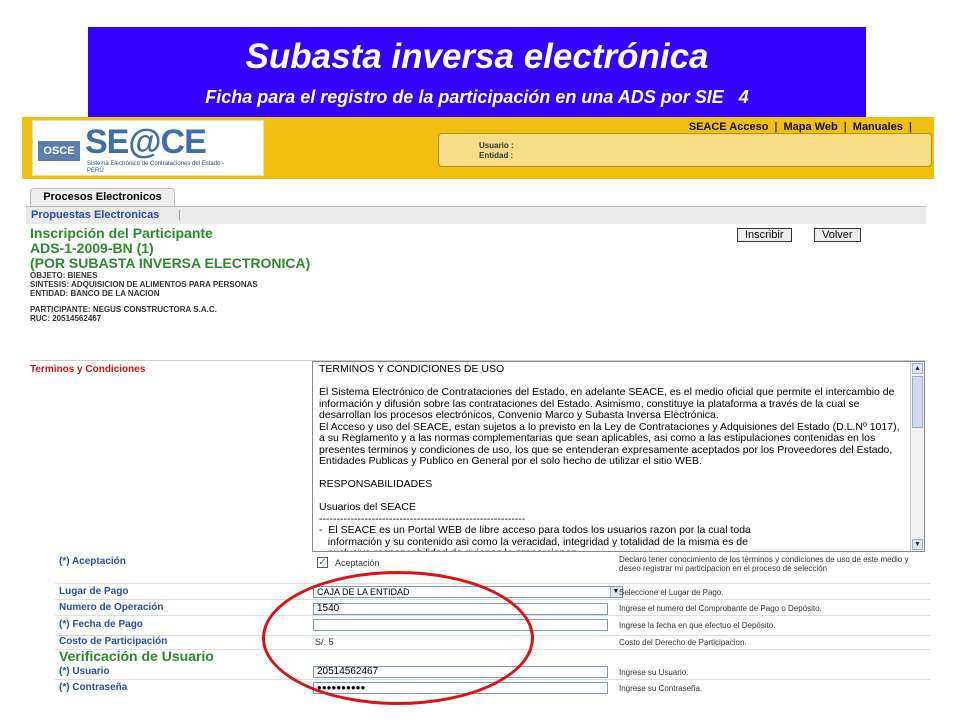 The width and height of the screenshot is (960, 720). What do you see at coordinates (84, 671) in the screenshot?
I see `usuario-label: (*) Usuario` at bounding box center [84, 671].